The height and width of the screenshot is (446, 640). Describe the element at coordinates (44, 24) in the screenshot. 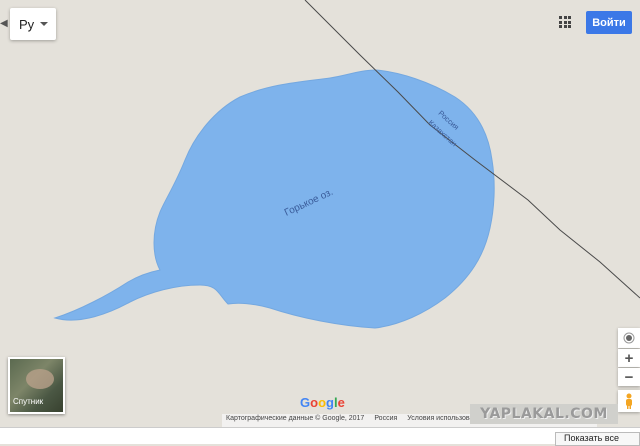

I see `chevron-down-icon` at that location.